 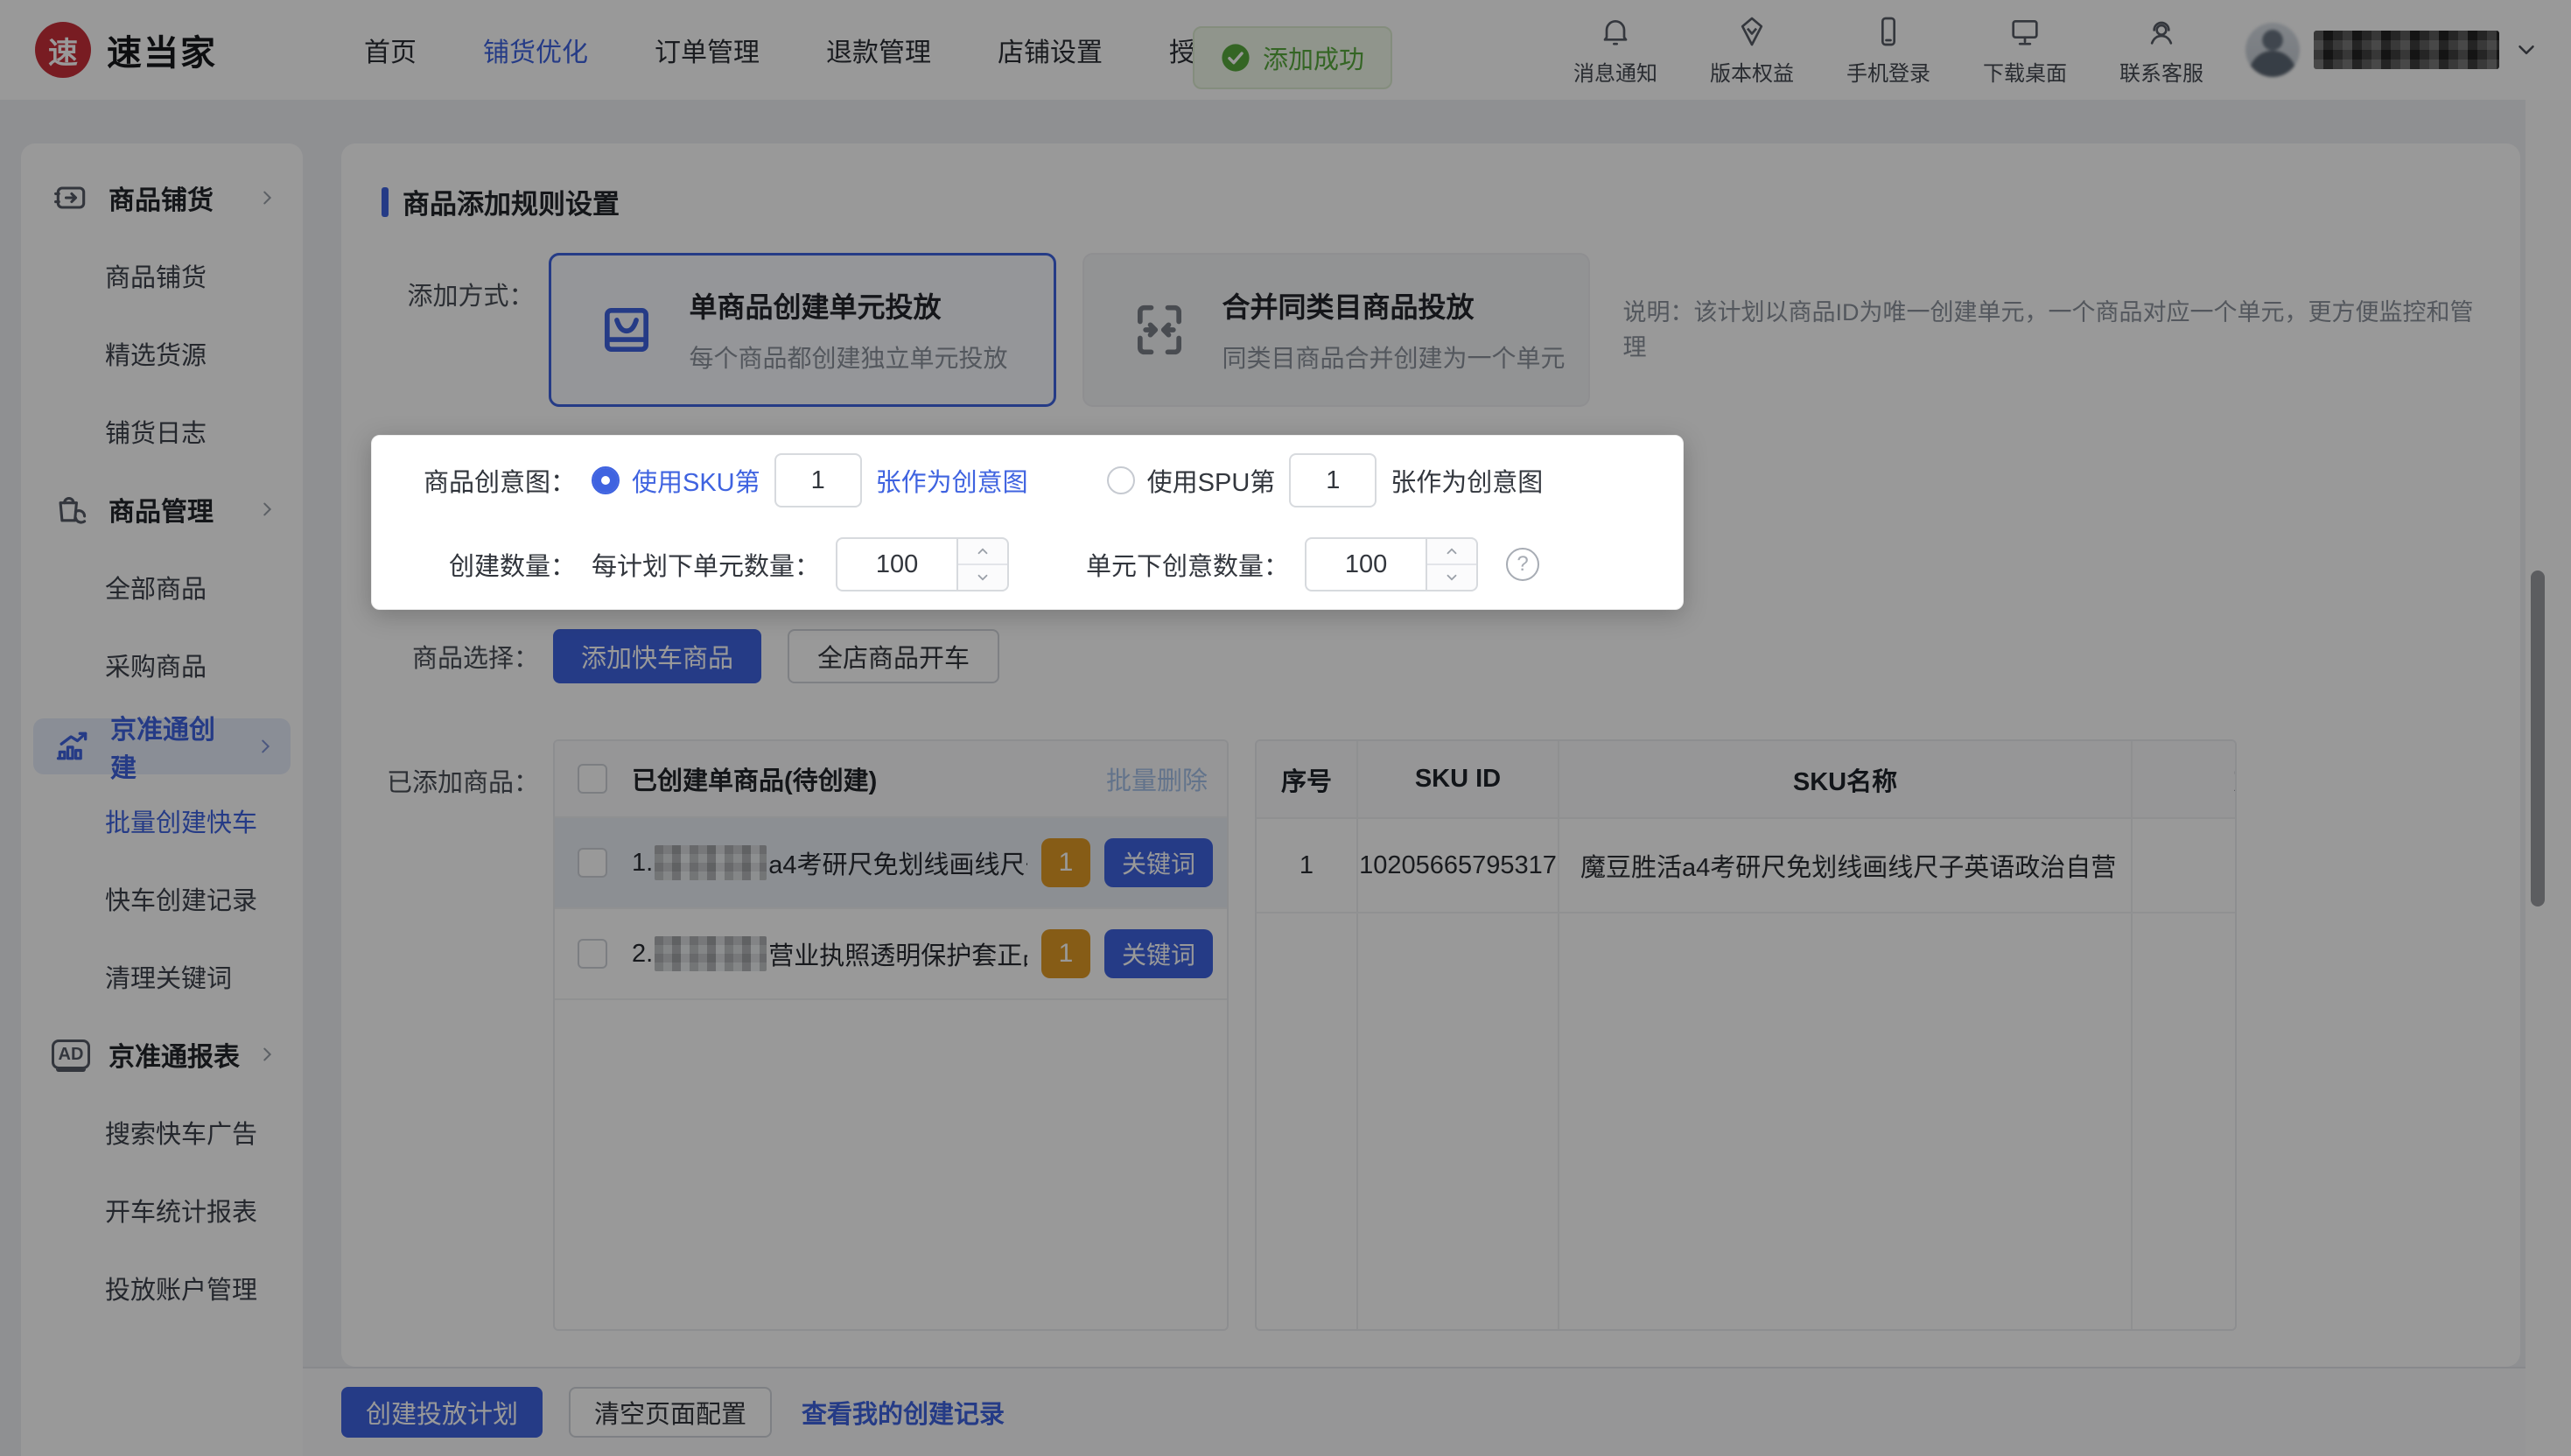 I want to click on bell-icon, so click(x=1615, y=31).